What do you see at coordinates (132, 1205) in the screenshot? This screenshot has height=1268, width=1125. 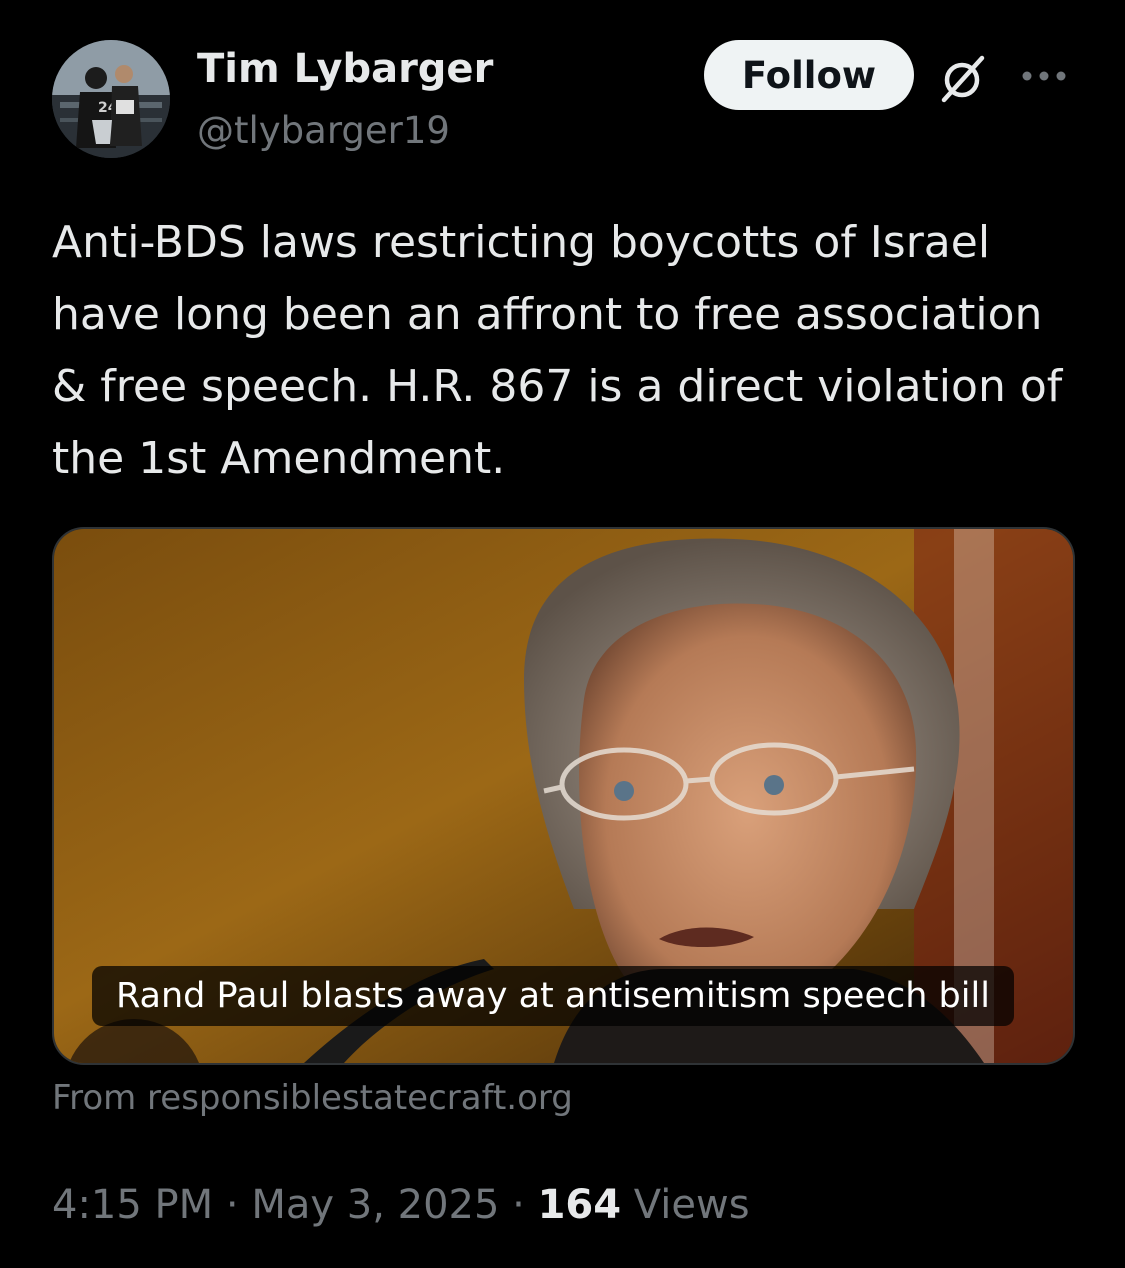 I see `tweet-time: 4:15 PM` at bounding box center [132, 1205].